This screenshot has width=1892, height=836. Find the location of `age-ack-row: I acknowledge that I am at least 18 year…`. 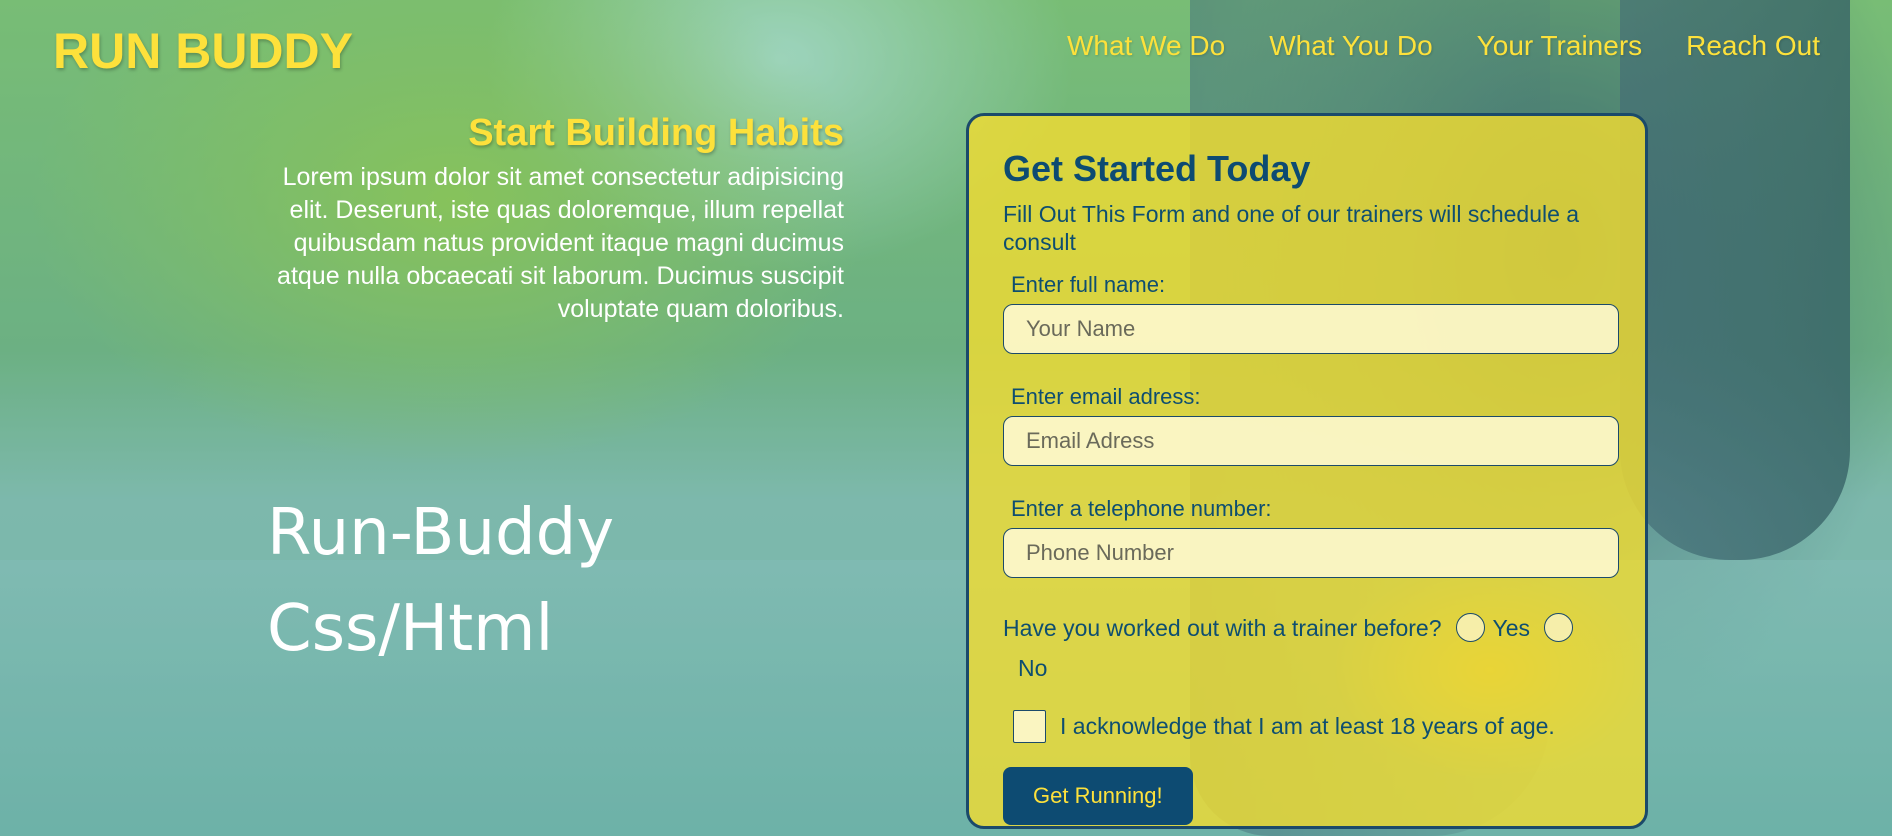

age-ack-row: I acknowledge that I am at least 18 year… is located at coordinates (1307, 726).